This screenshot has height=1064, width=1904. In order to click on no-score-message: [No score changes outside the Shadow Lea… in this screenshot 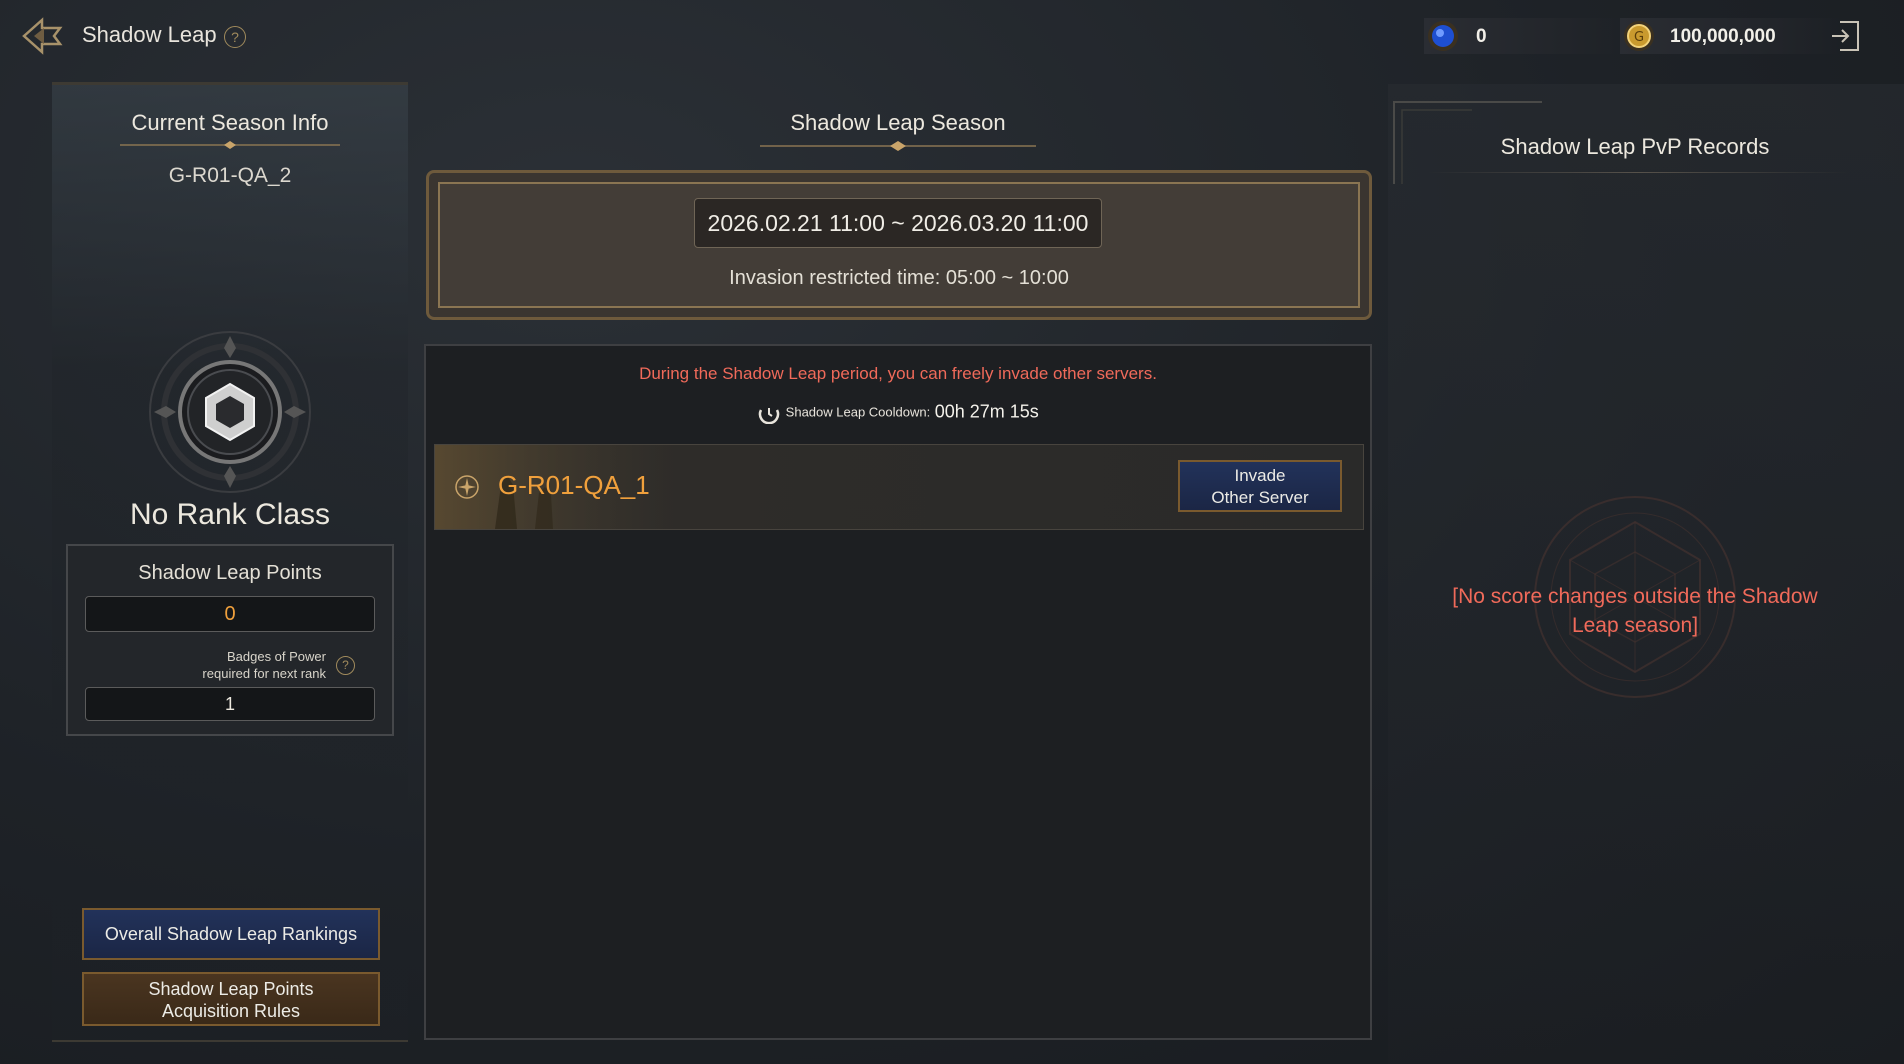, I will do `click(1635, 611)`.